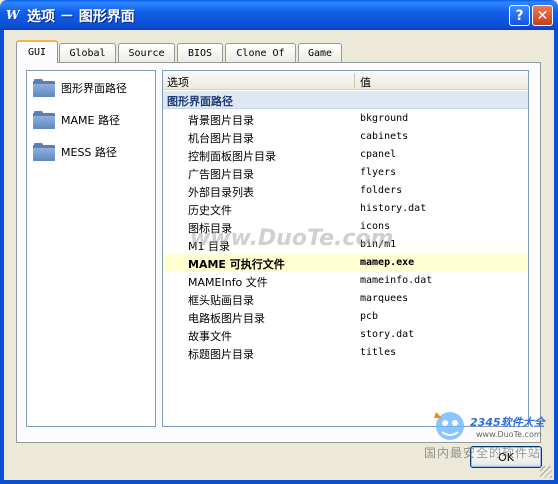 This screenshot has height=484, width=558. What do you see at coordinates (556, 257) in the screenshot?
I see `window-frame-right` at bounding box center [556, 257].